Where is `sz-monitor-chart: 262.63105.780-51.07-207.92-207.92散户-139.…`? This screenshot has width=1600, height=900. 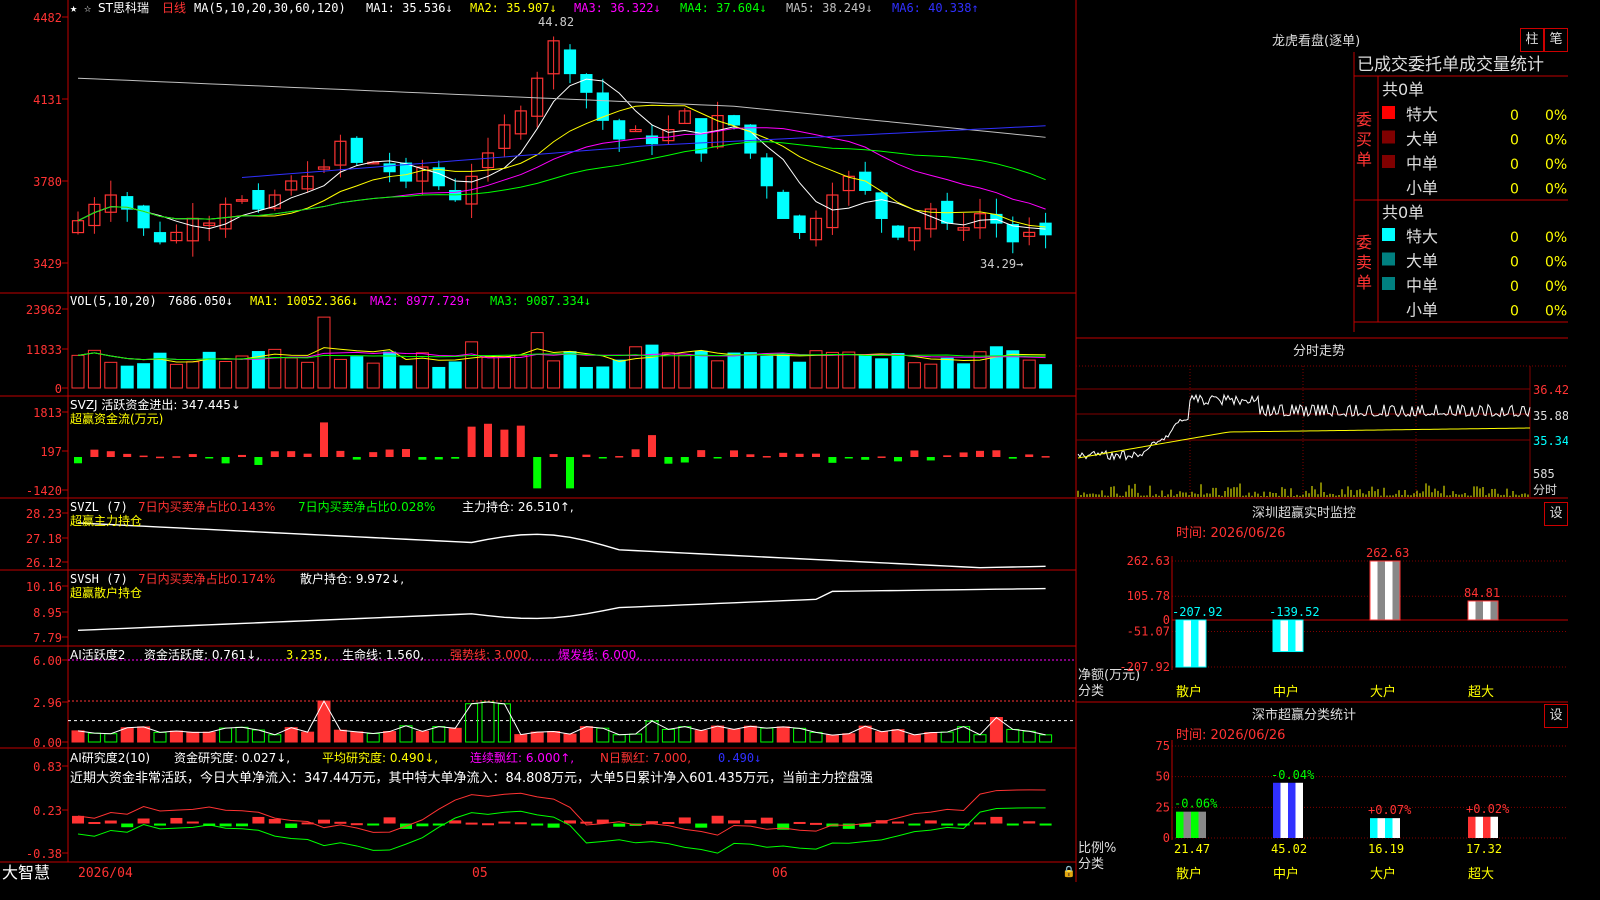 sz-monitor-chart: 262.63105.780-51.07-207.92-207.92散户-139.… is located at coordinates (1343, 623).